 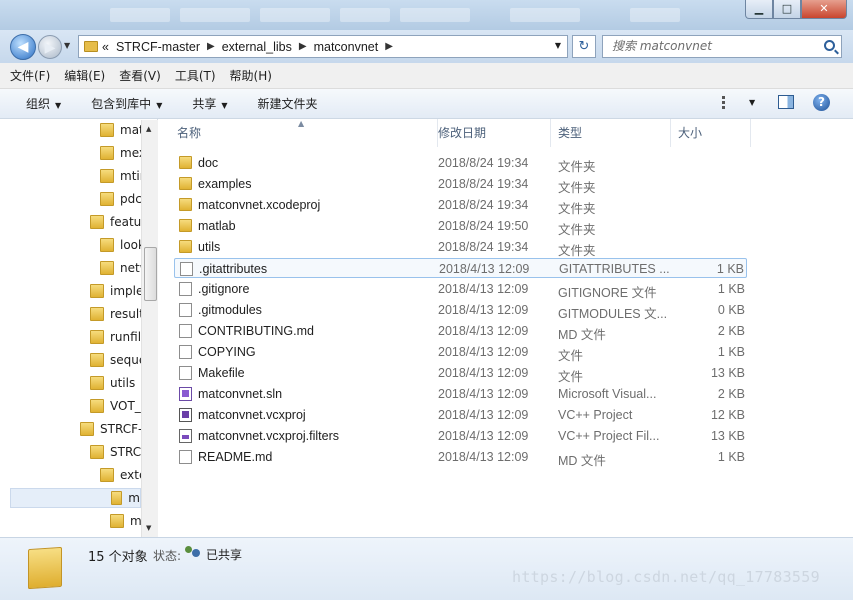 What do you see at coordinates (126, 103) in the screenshot?
I see `include-in-library-button: 包含到库中 ▼` at bounding box center [126, 103].